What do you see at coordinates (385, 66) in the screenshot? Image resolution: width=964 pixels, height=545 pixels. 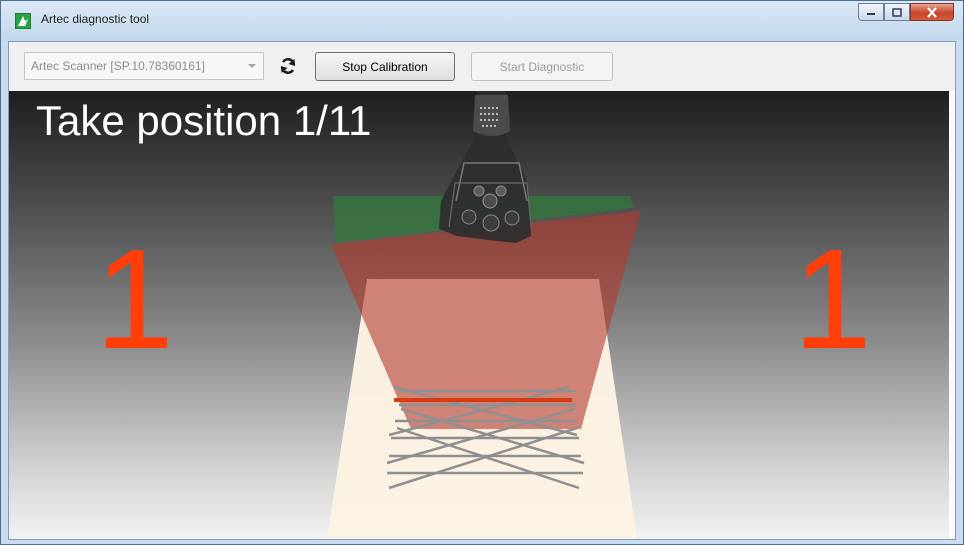 I see `stop-calibration-button: Stop Calibration` at bounding box center [385, 66].